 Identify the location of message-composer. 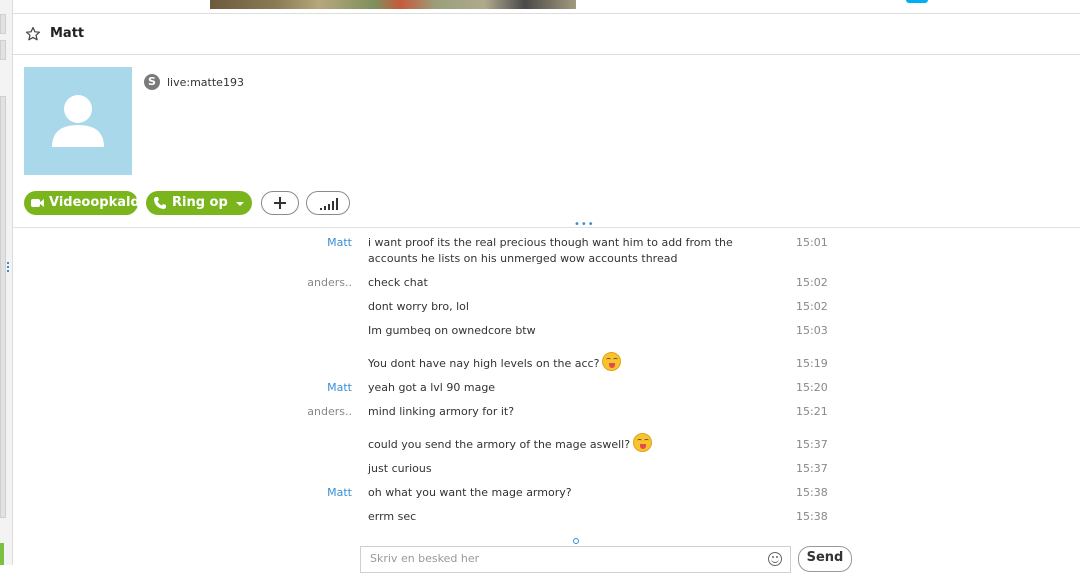
(575, 559).